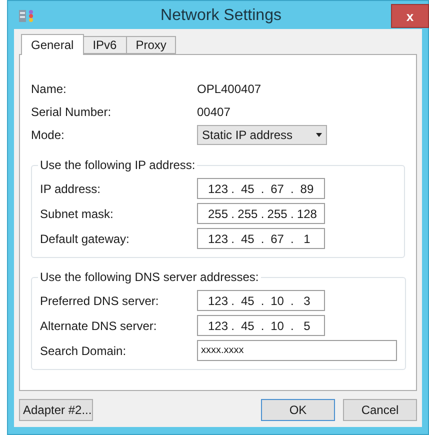 The height and width of the screenshot is (435, 429). I want to click on cancel-button: Cancel, so click(380, 410).